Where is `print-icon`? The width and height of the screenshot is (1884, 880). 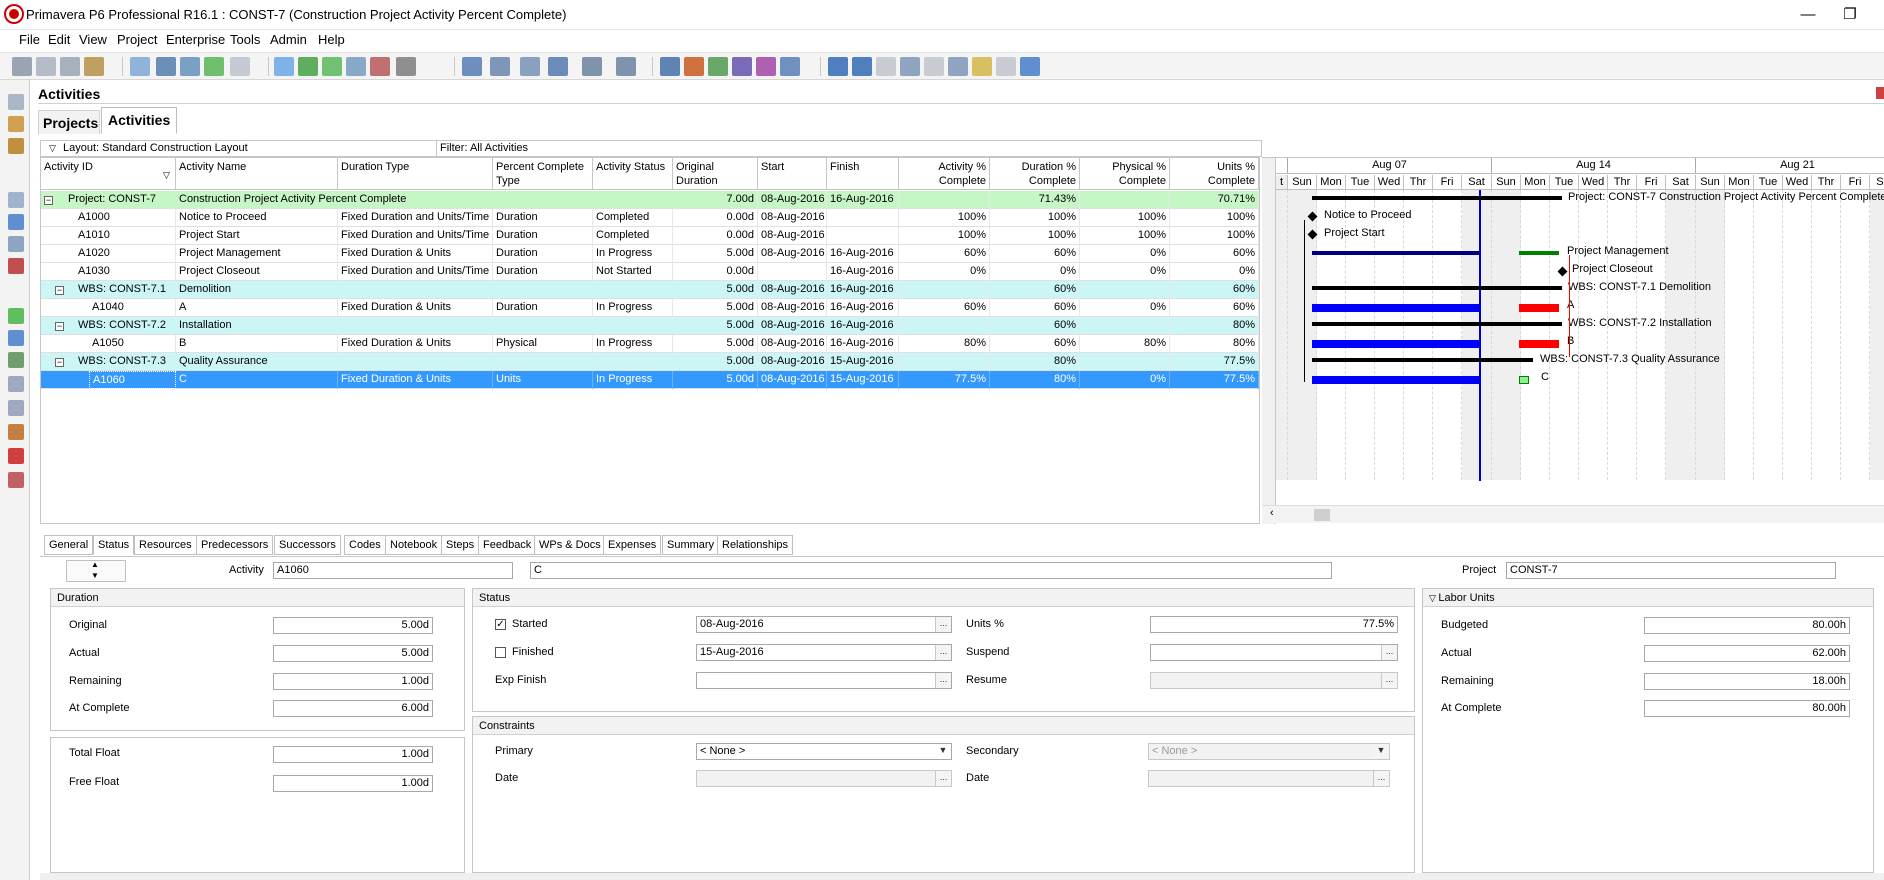
print-icon is located at coordinates (22, 66).